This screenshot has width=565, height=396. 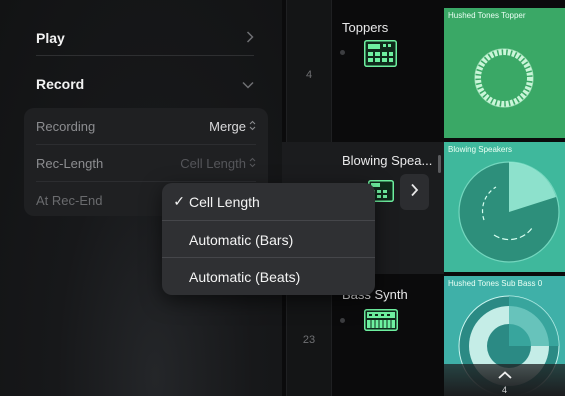 I want to click on record-section-label: Record, so click(x=60, y=84).